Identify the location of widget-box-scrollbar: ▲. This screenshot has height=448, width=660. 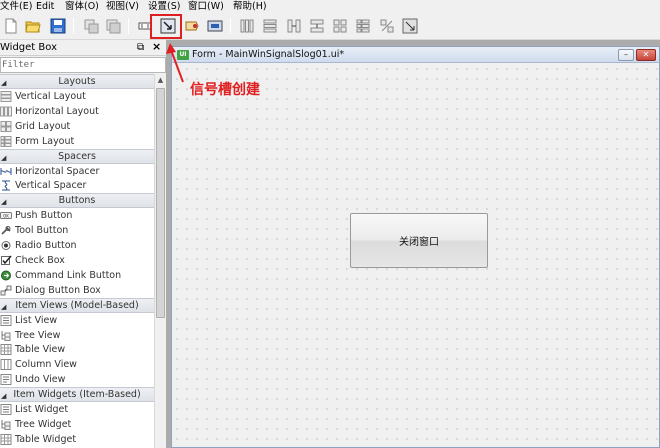
(160, 261).